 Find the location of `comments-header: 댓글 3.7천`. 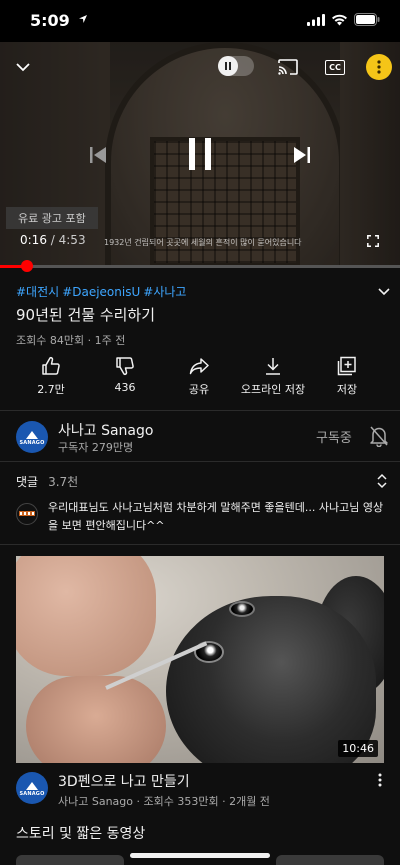

comments-header: 댓글 3.7천 is located at coordinates (47, 481).